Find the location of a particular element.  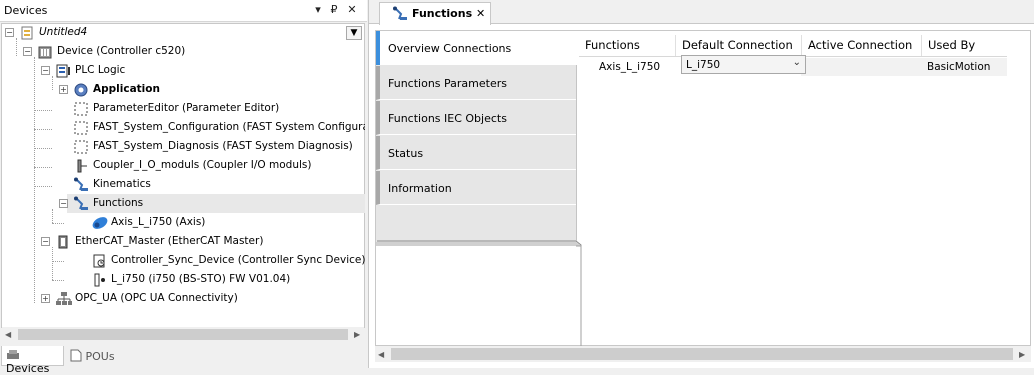

tree-item: − Device (Controller c520) is located at coordinates (183, 51).